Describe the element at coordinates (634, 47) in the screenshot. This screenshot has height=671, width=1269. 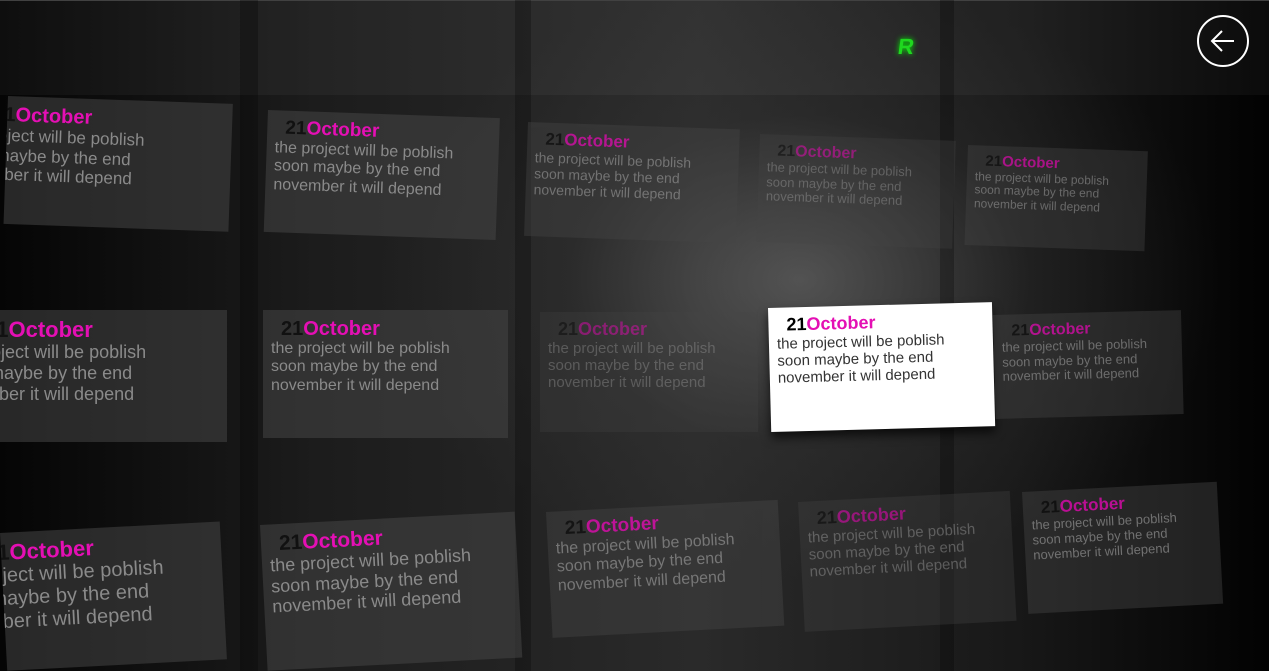
I see `ceiling-band` at that location.